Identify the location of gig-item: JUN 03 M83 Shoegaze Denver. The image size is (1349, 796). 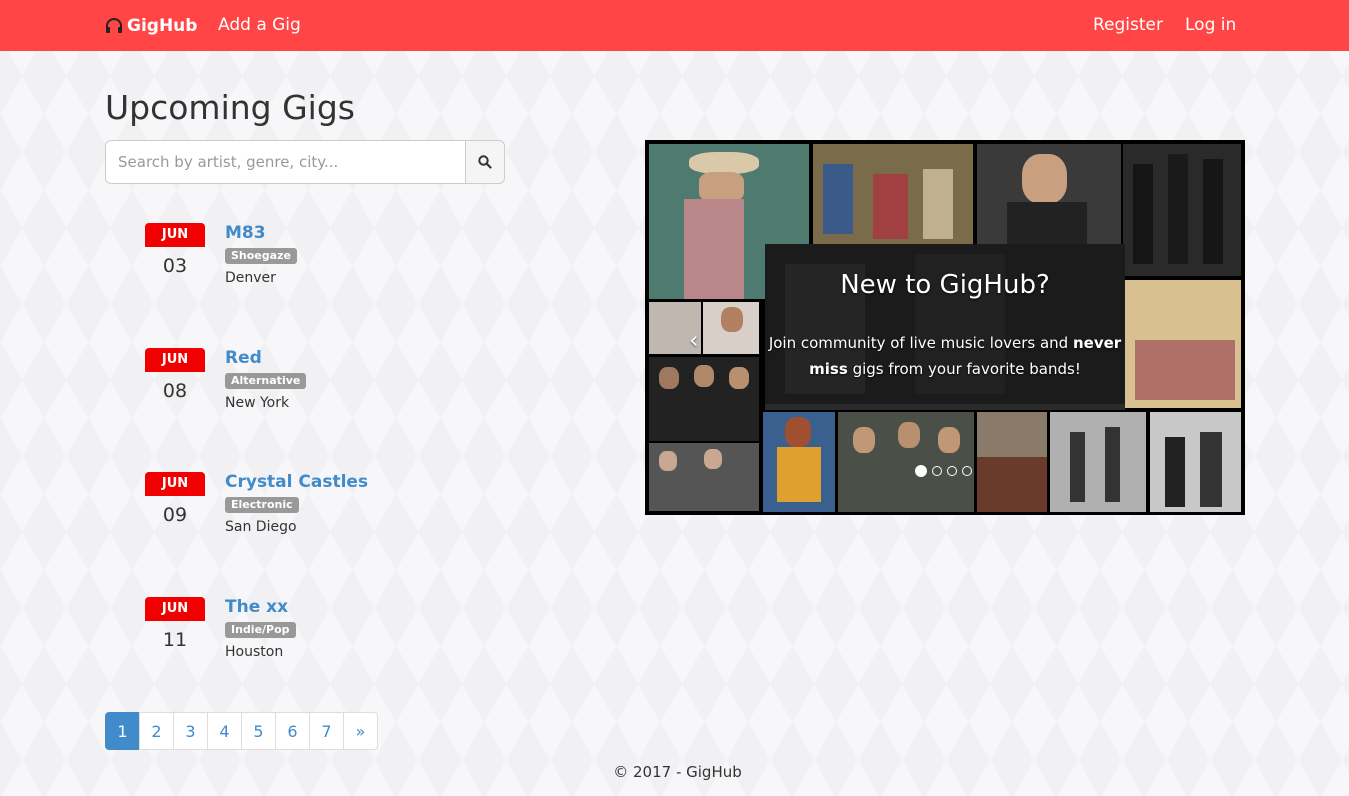
(305, 260).